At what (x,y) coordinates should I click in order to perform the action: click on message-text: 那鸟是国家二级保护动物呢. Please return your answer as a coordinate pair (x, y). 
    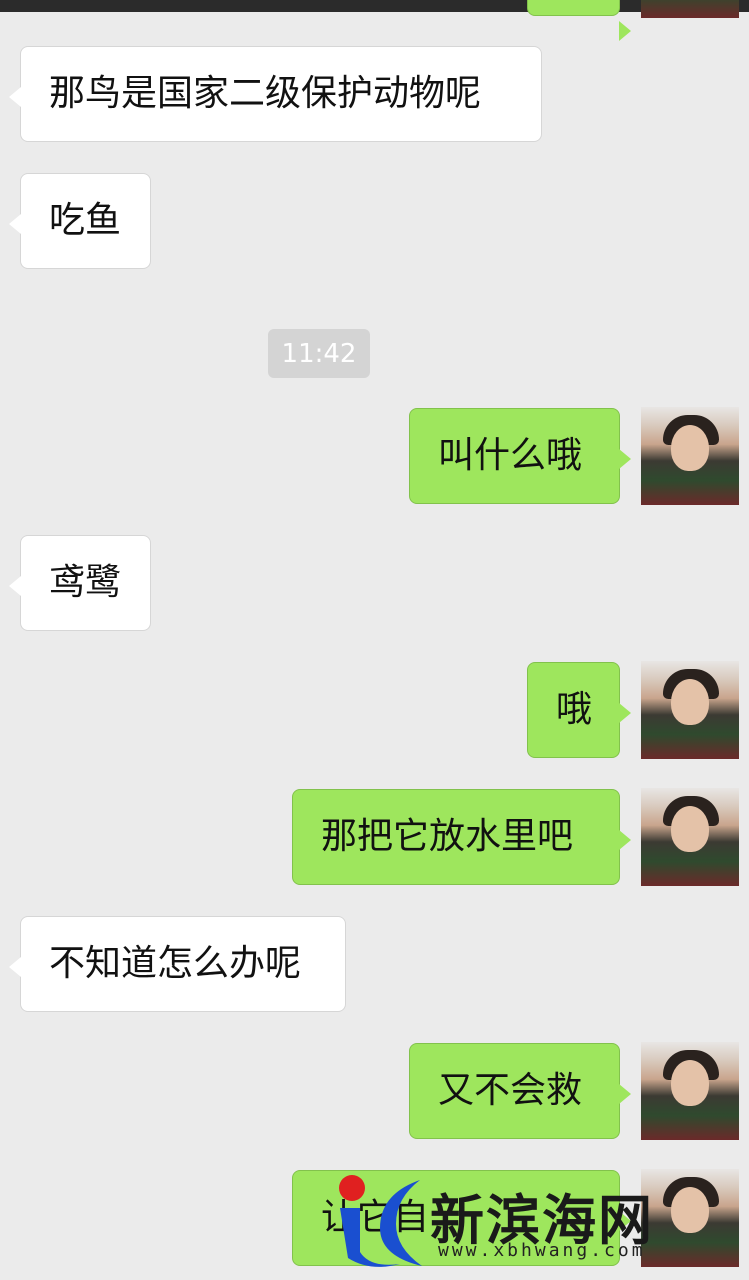
    Looking at the image, I should click on (265, 93).